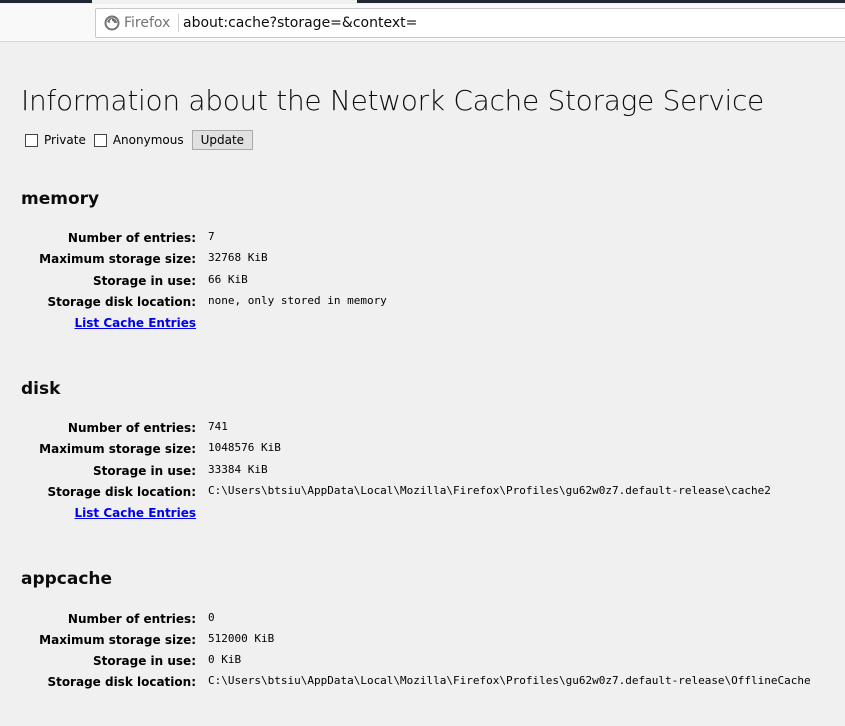 The height and width of the screenshot is (726, 845). Describe the element at coordinates (60, 199) in the screenshot. I see `section-heading: memory` at that location.